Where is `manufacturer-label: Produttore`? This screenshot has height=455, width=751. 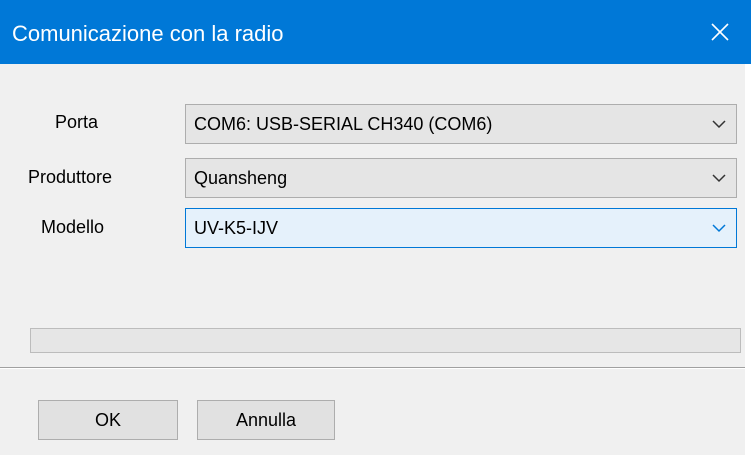
manufacturer-label: Produttore is located at coordinates (70, 177).